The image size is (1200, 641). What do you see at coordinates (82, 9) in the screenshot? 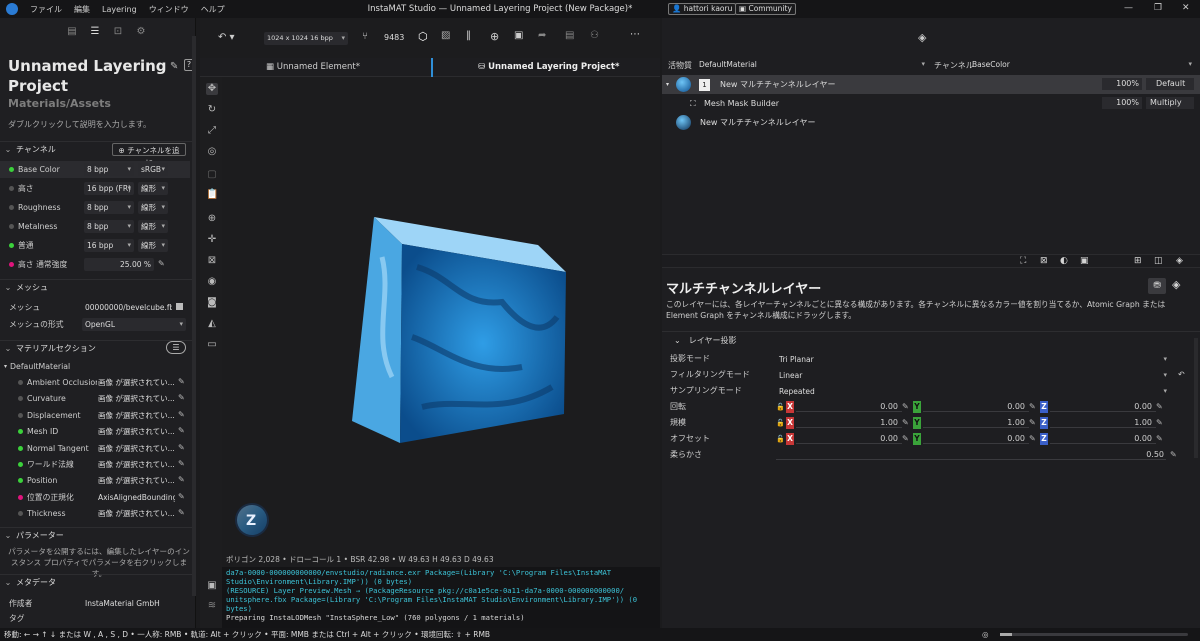
I see `menu-edit: 編集` at bounding box center [82, 9].